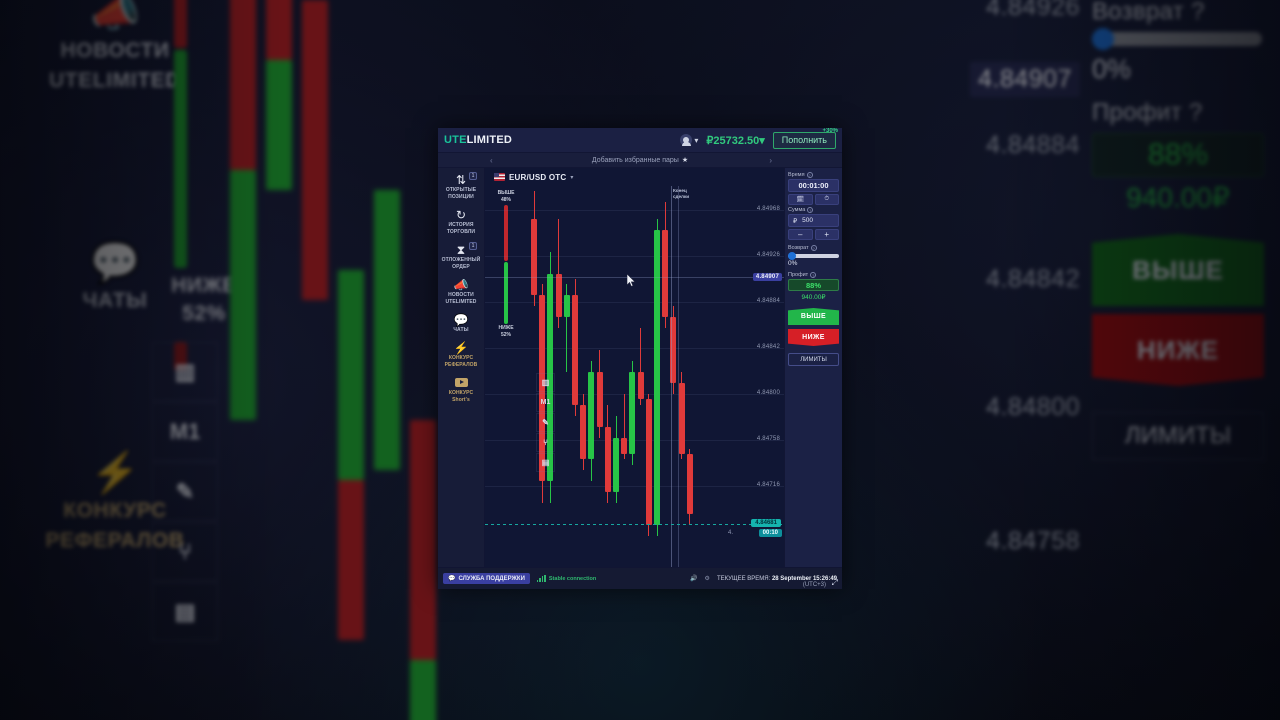  I want to click on deposit-label: Пополнить, so click(804, 140).